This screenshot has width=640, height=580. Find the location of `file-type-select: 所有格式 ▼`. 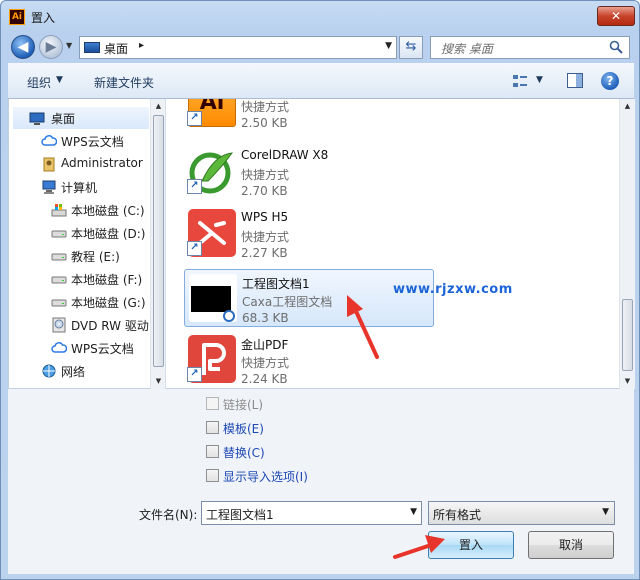

file-type-select: 所有格式 ▼ is located at coordinates (521, 513).